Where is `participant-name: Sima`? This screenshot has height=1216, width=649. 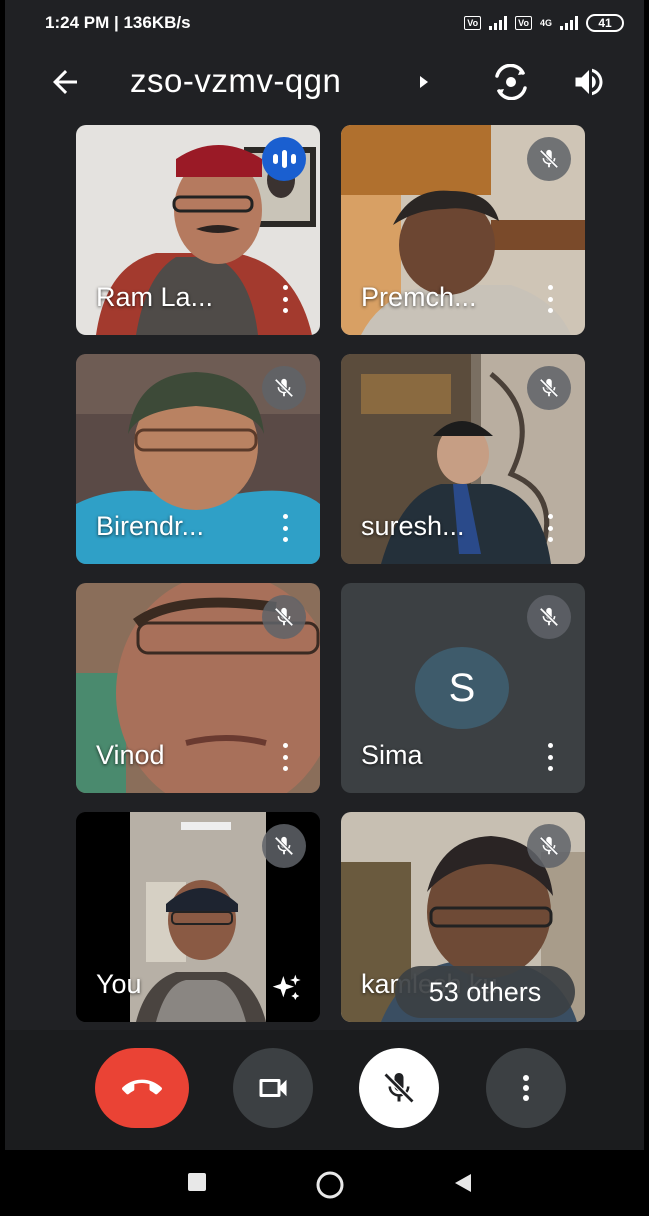 participant-name: Sima is located at coordinates (392, 755).